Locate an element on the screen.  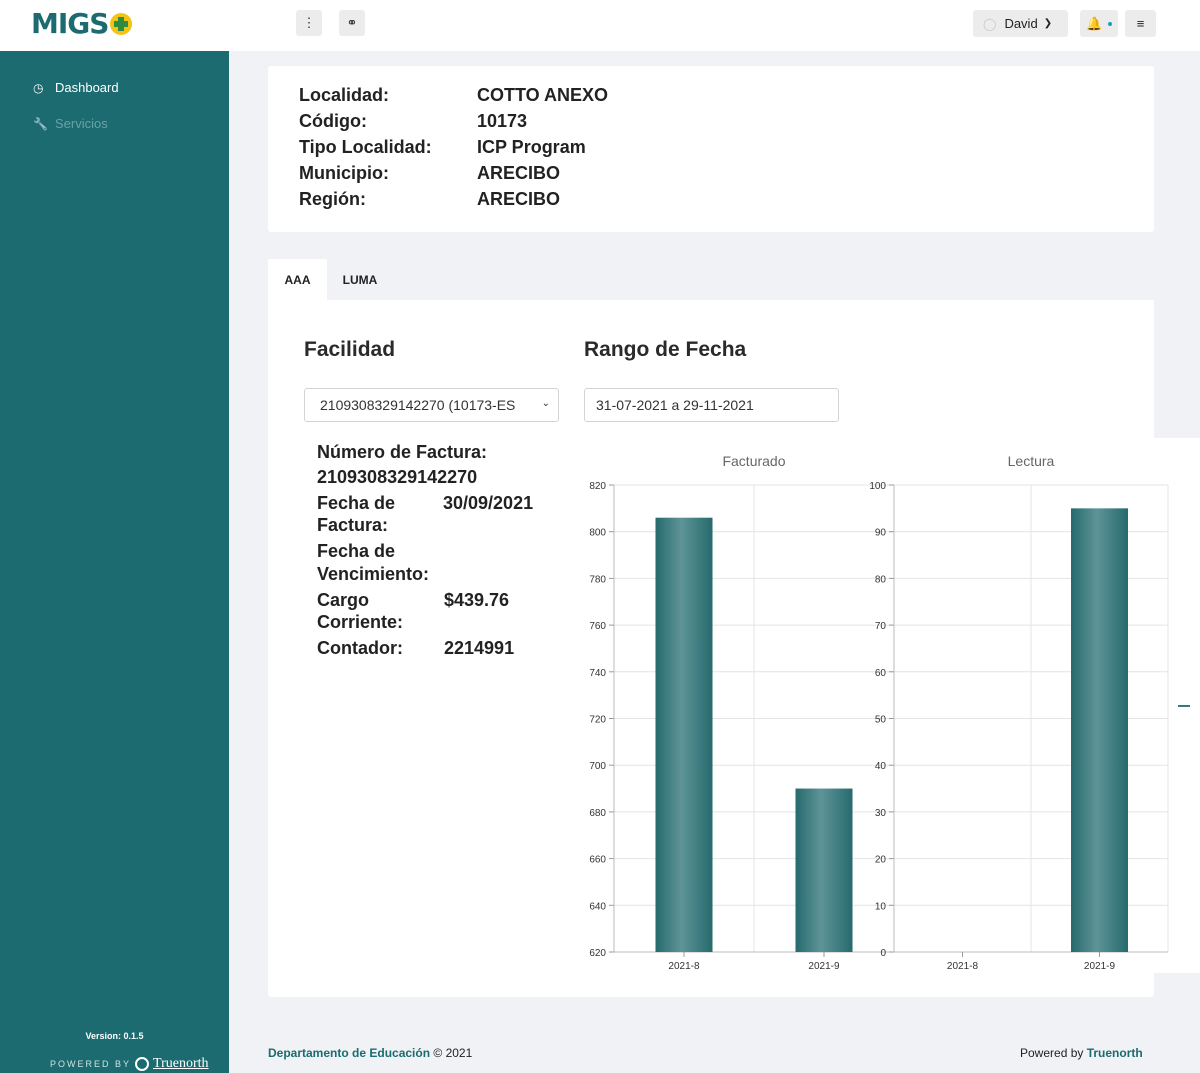
footer-dept-link: Departamento de Educación is located at coordinates (349, 1053).